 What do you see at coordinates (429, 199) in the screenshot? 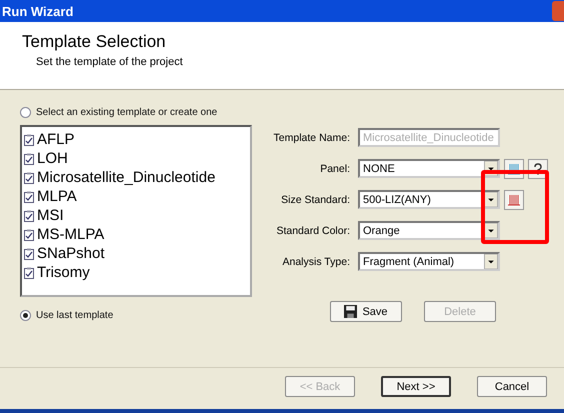
I see `dropdown: 500-LIZ(ANY)` at bounding box center [429, 199].